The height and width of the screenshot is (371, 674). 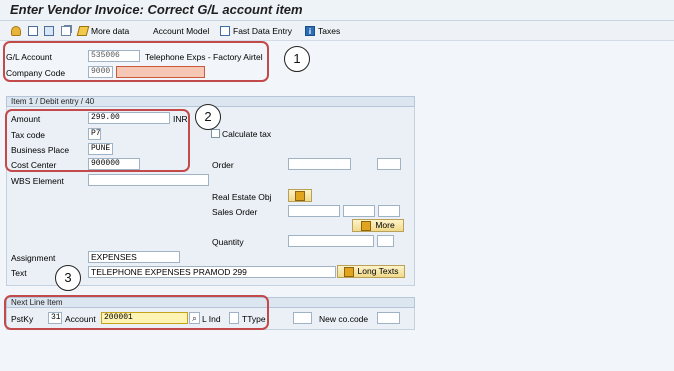 I want to click on fast-entry-icon, so click(x=225, y=31).